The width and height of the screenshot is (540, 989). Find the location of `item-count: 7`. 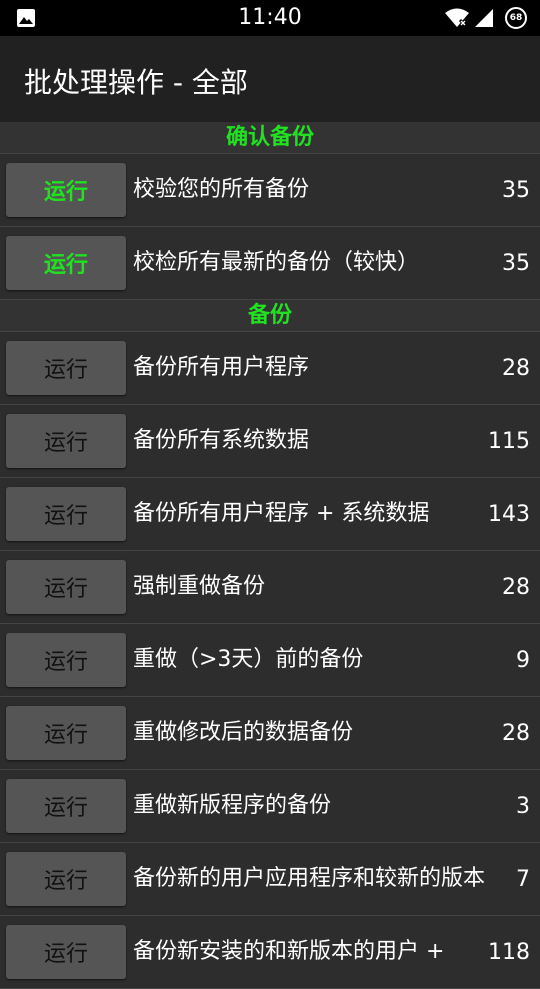

item-count: 7 is located at coordinates (523, 879).